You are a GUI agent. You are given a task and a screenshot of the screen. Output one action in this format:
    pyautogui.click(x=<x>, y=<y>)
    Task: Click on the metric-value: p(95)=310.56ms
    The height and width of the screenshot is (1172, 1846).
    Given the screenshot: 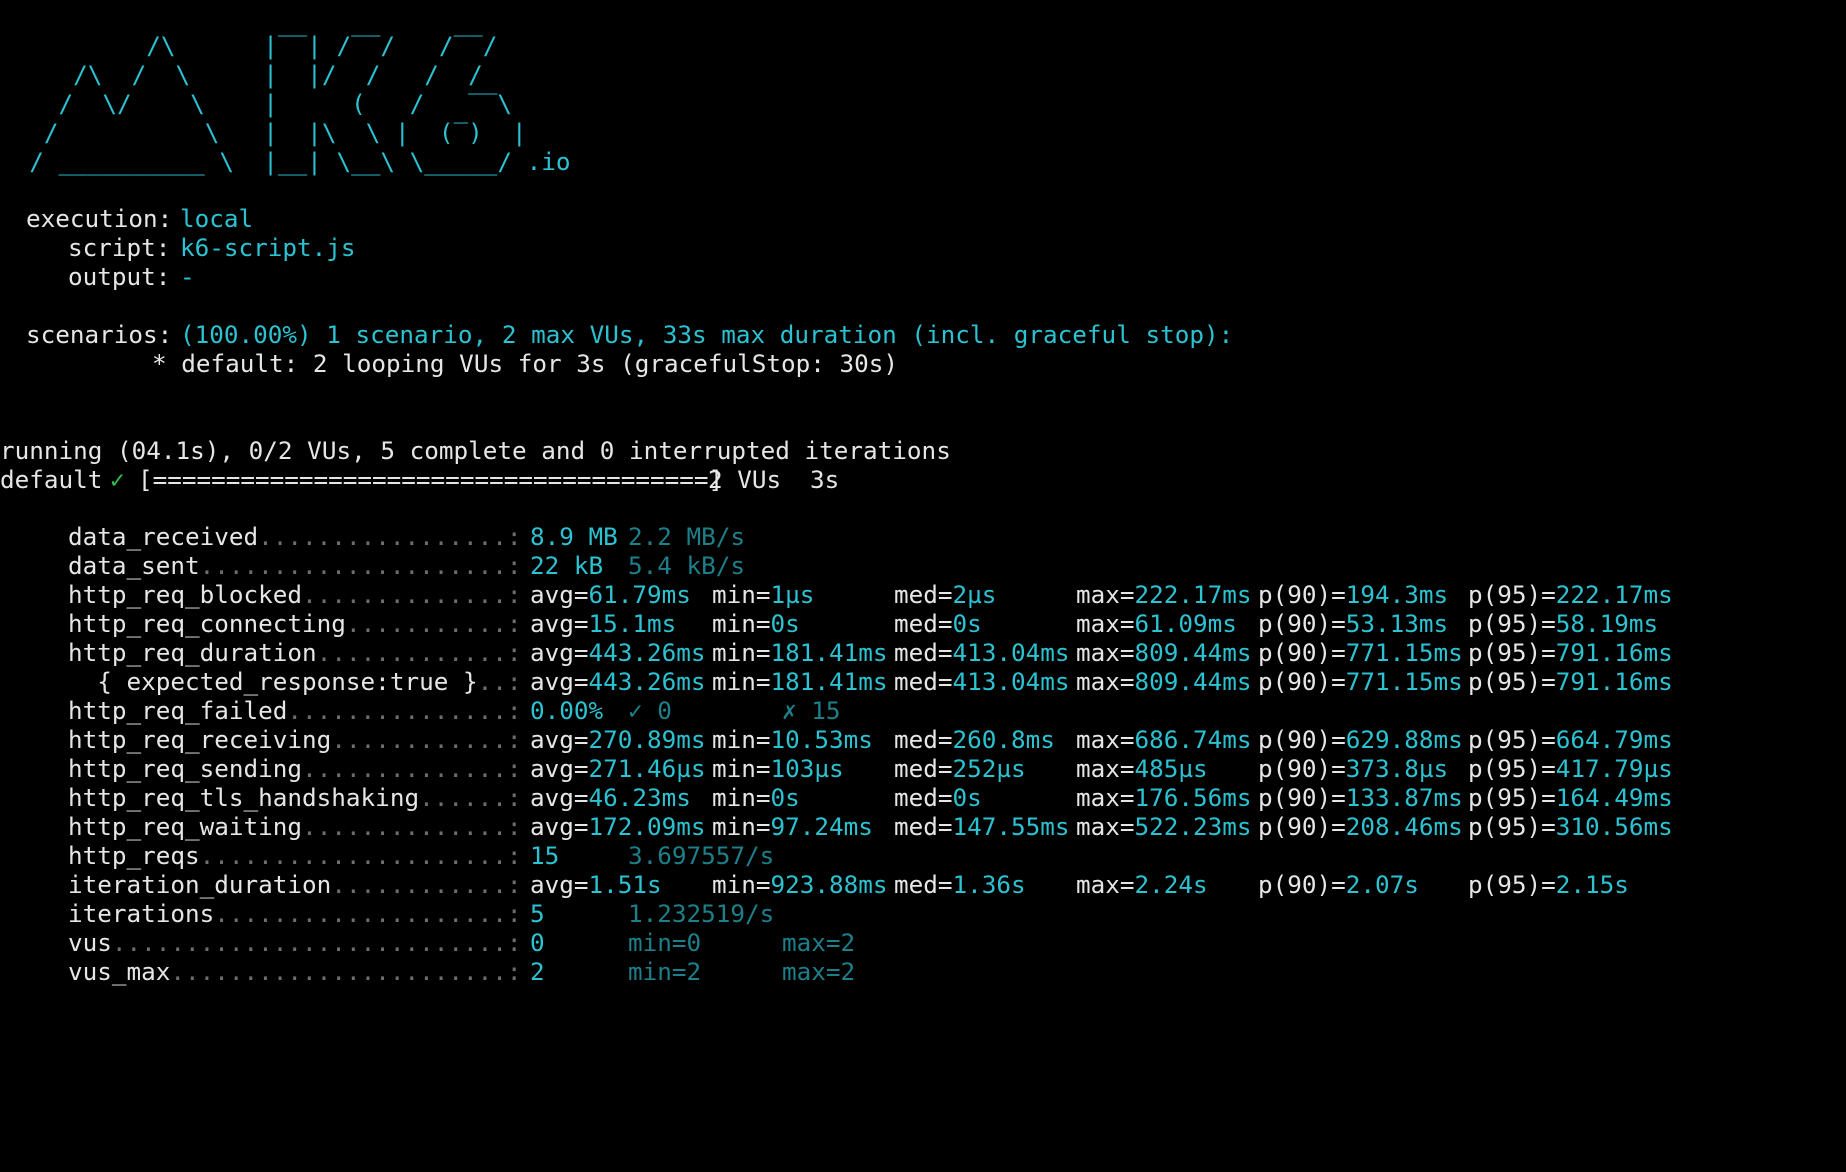 What is the action you would take?
    pyautogui.click(x=1570, y=827)
    